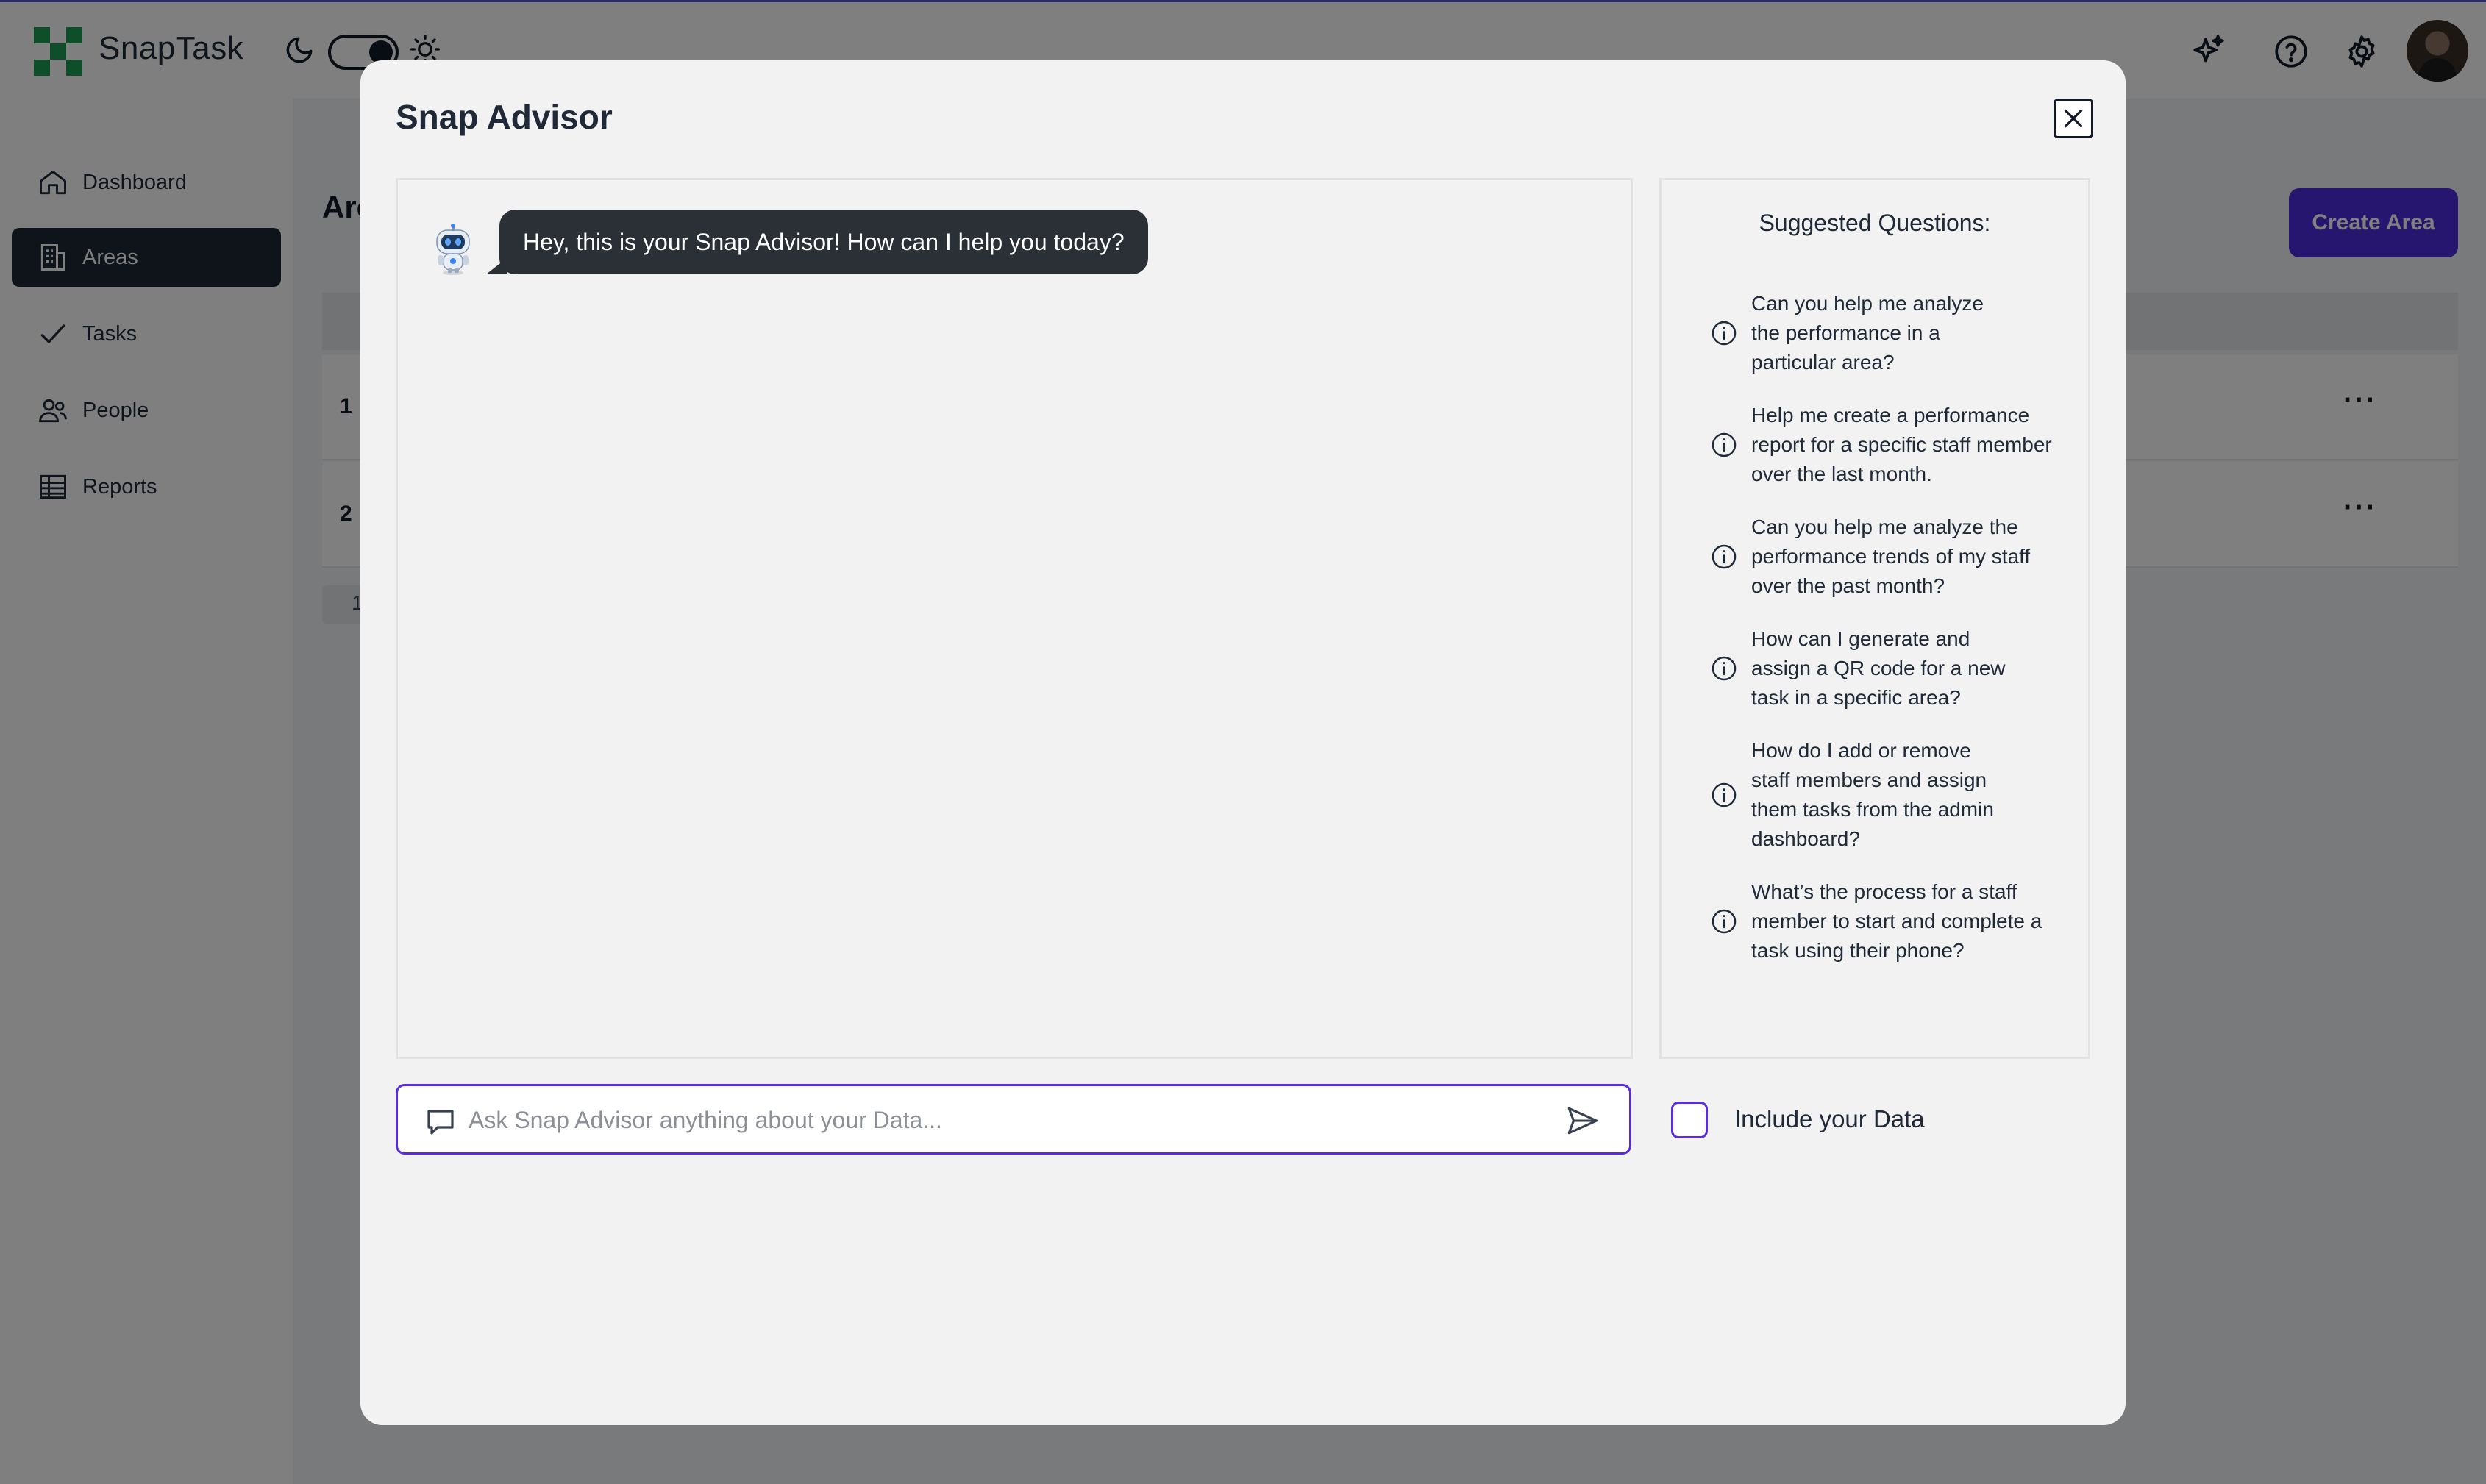 The height and width of the screenshot is (1484, 2486). Describe the element at coordinates (440, 1122) in the screenshot. I see `chat-bubble-icon` at that location.